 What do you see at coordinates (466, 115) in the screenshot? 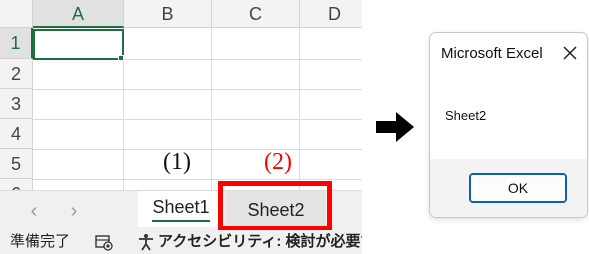
I see `dialog-message: Sheet2` at bounding box center [466, 115].